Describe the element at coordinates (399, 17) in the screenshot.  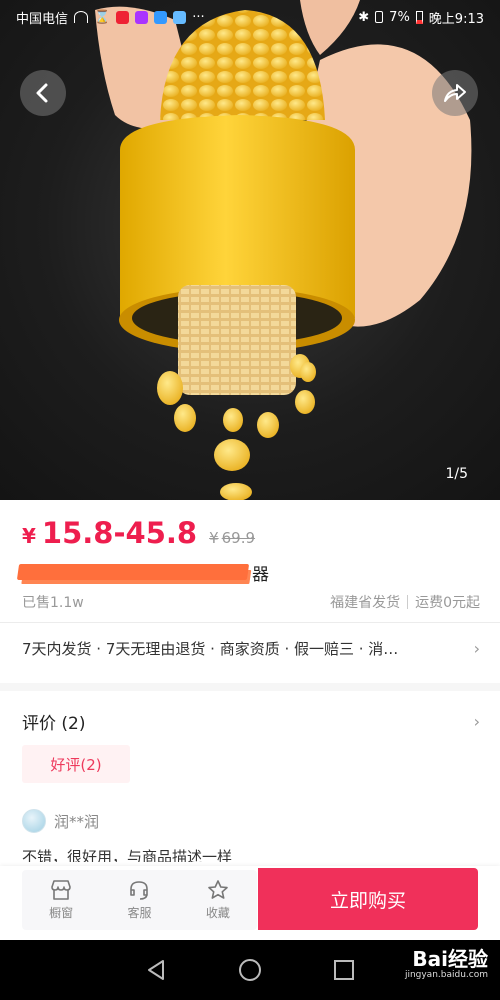
I see `battery-label: 7%` at that location.